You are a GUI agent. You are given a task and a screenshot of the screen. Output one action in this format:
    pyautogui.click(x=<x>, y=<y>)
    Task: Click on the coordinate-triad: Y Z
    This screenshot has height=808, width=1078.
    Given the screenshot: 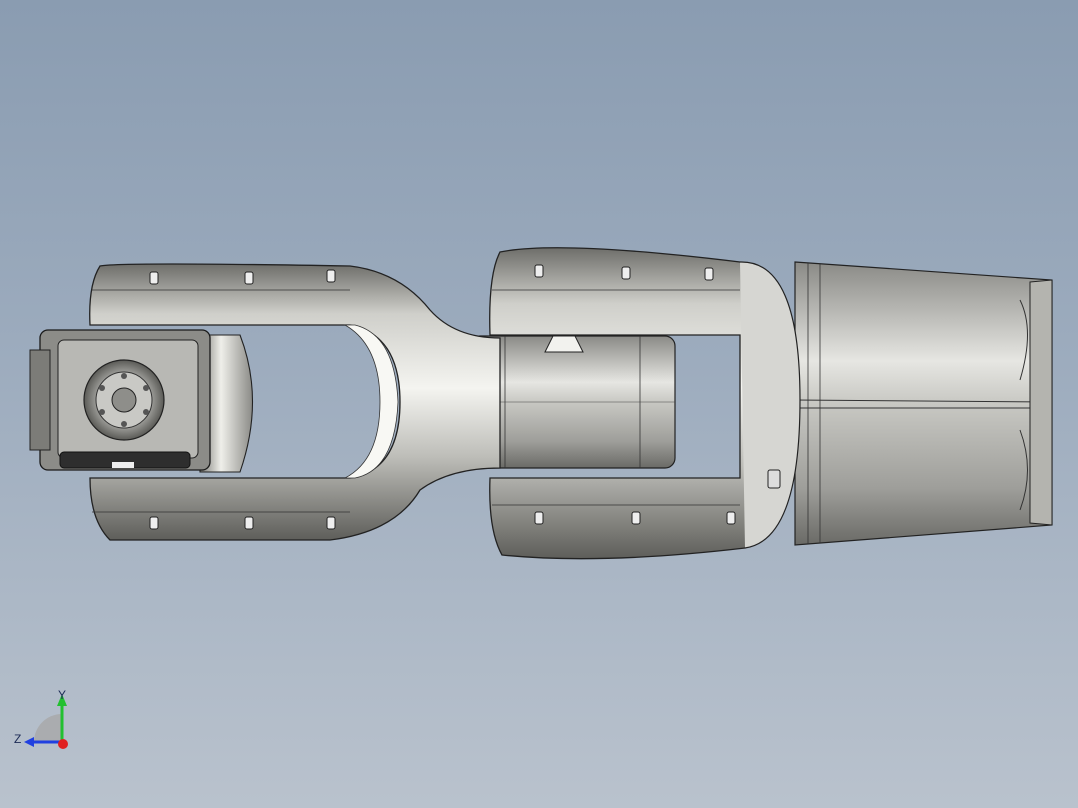 What is the action you would take?
    pyautogui.click(x=50, y=724)
    